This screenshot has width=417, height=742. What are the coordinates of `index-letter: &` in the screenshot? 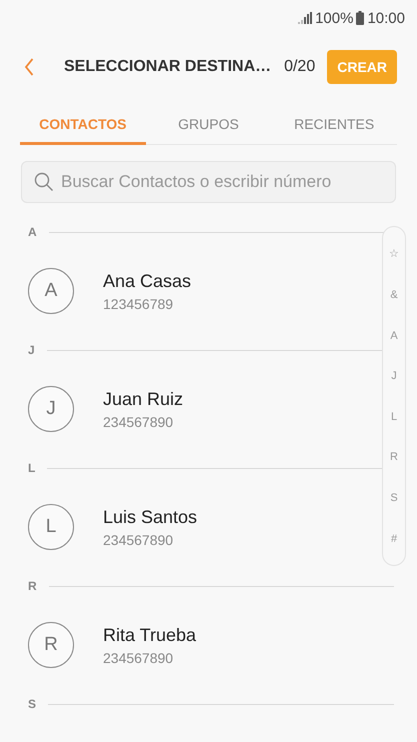 It's located at (394, 294).